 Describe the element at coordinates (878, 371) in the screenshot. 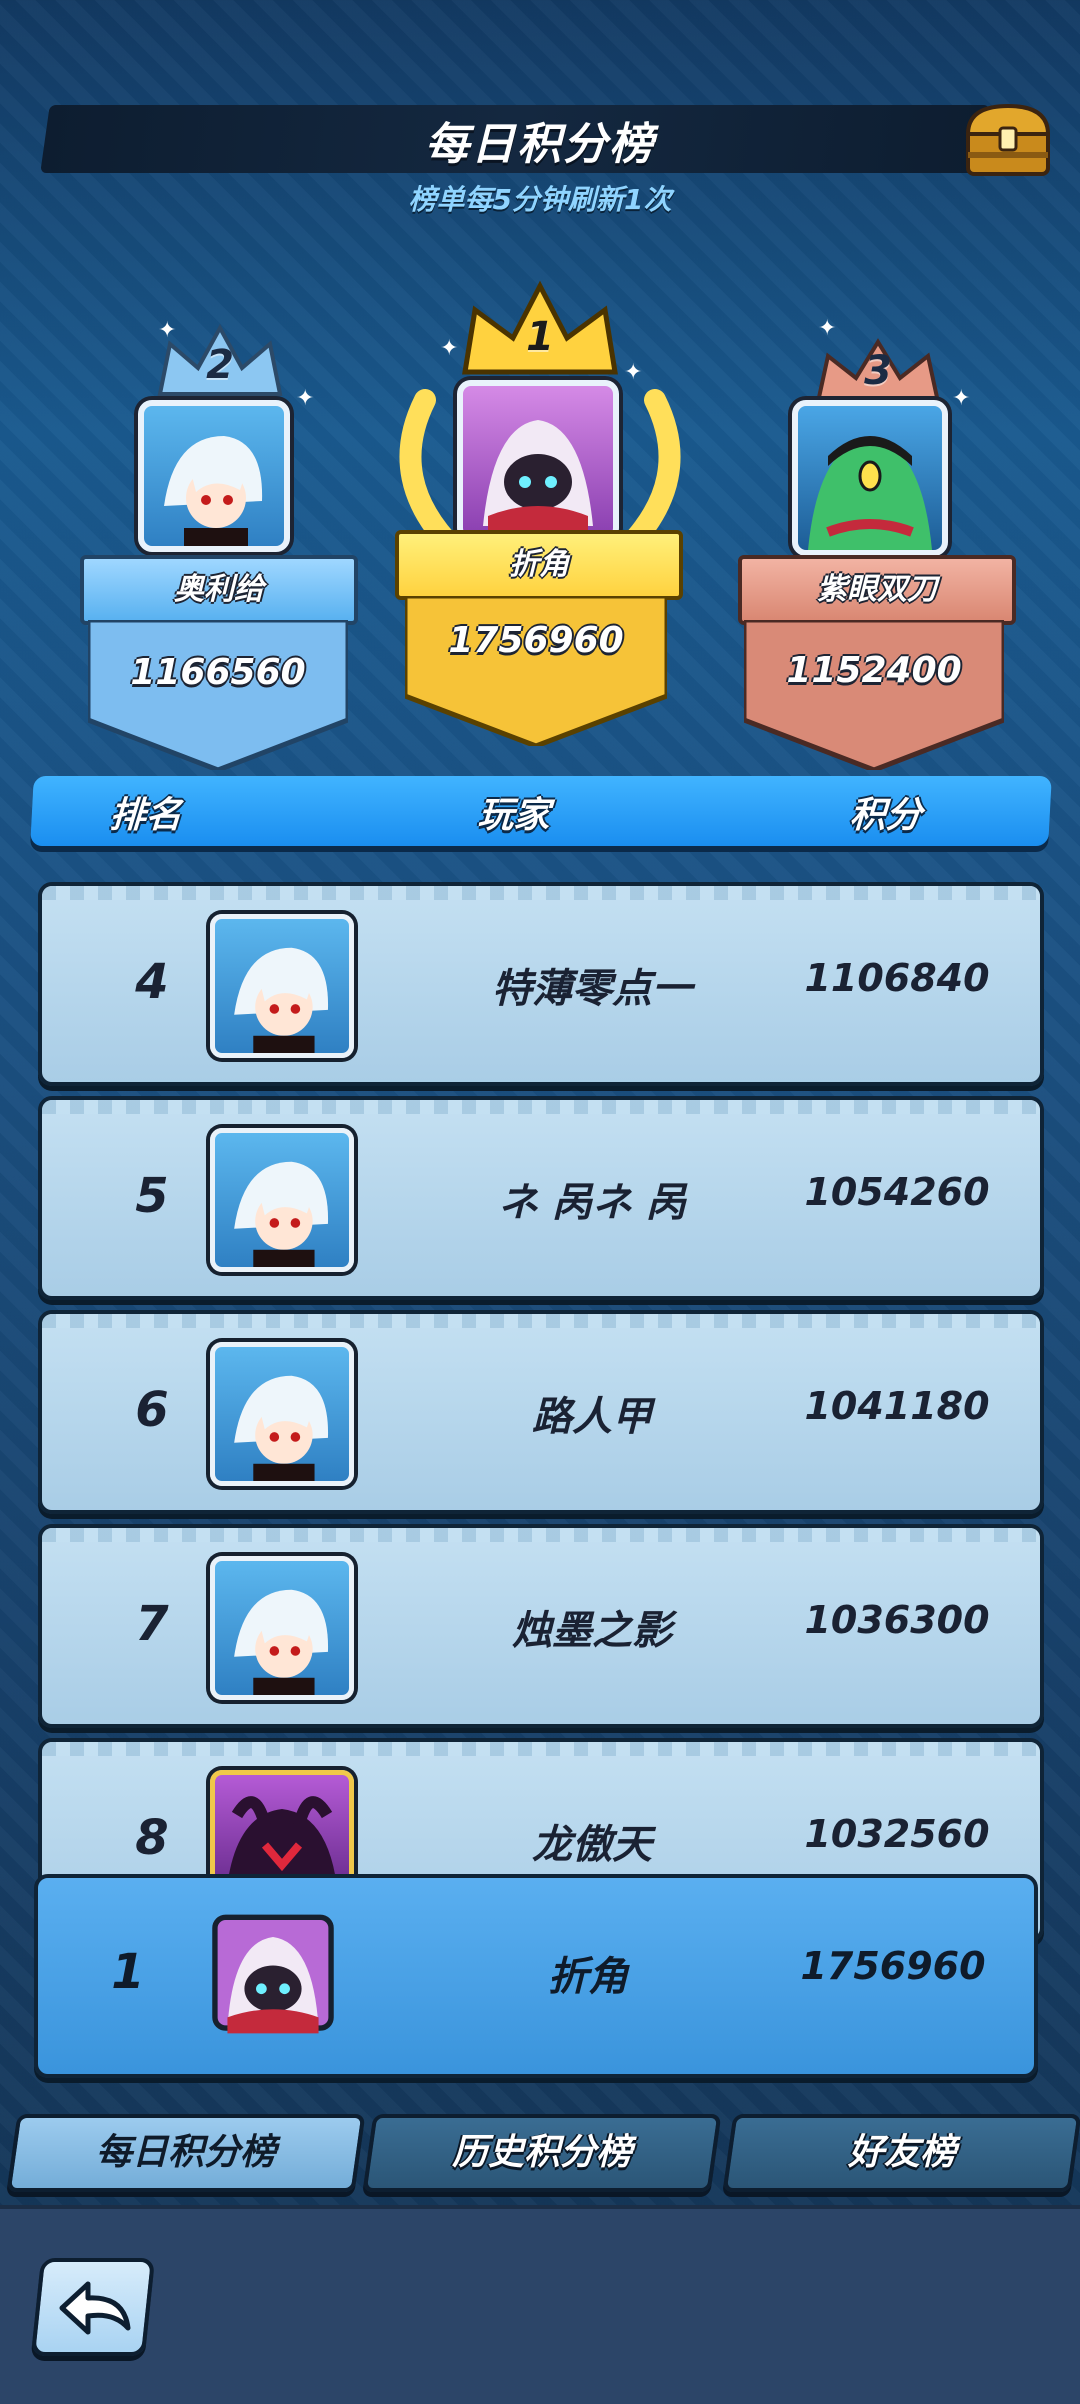

I see `podium-rank: 3` at that location.